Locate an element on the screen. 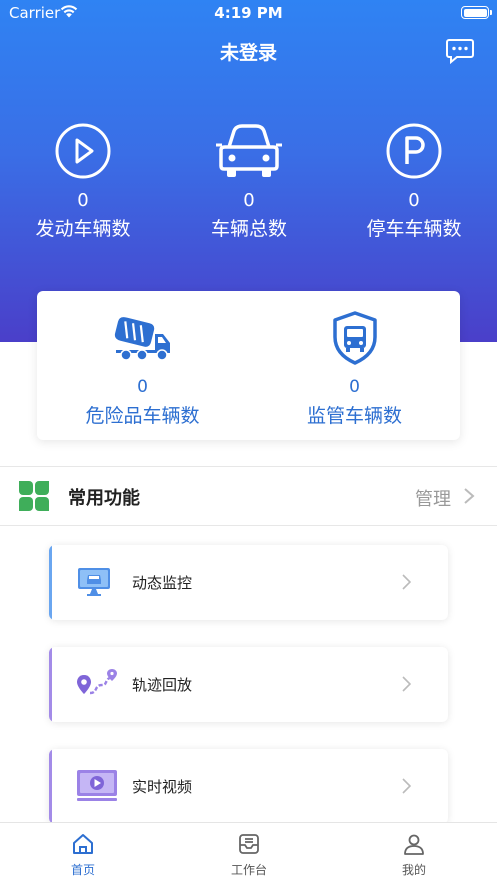  tab-label: 工作台 is located at coordinates (248, 870).